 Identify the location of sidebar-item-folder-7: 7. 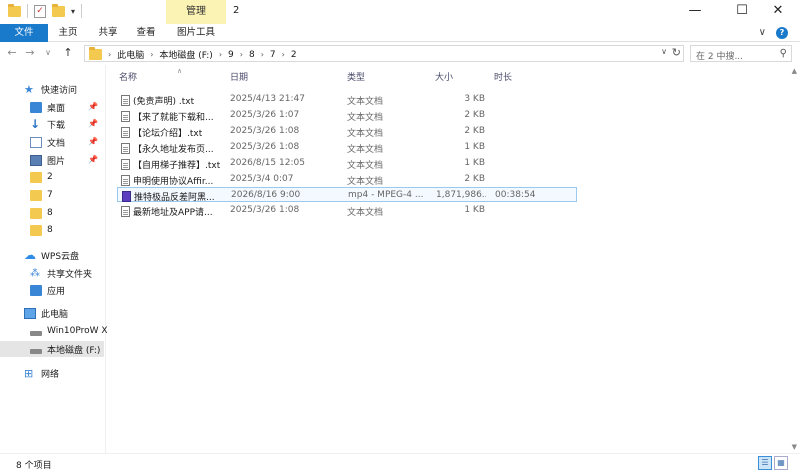
(52, 195).